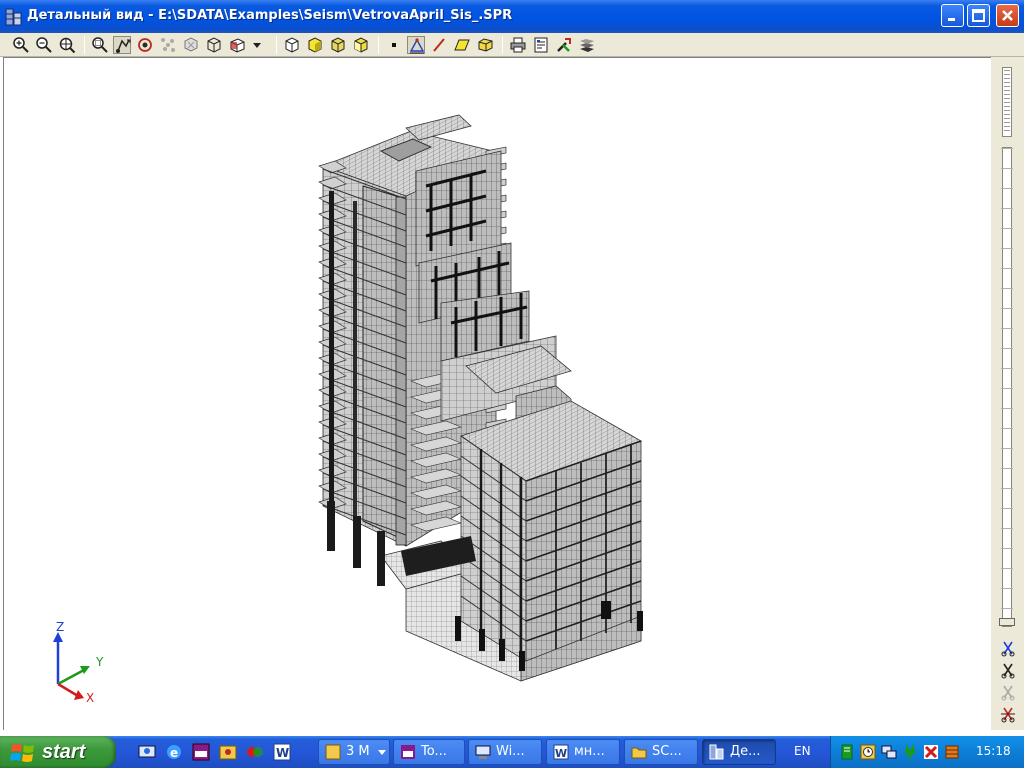 This screenshot has width=1024, height=768. I want to click on archive-icon, so click(952, 752).